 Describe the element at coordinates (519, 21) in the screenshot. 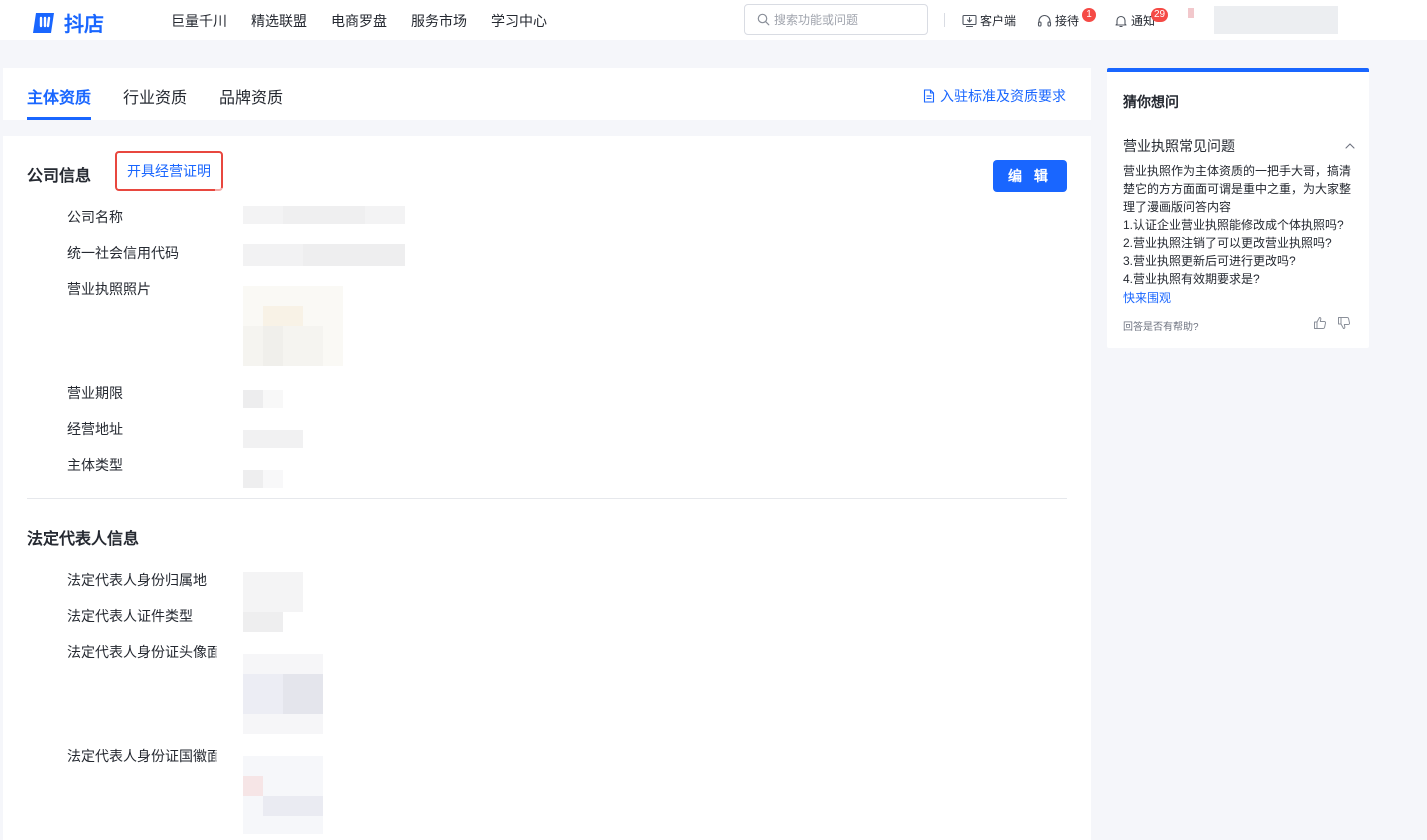

I see `nav-item-learning-center: 学习中心` at that location.